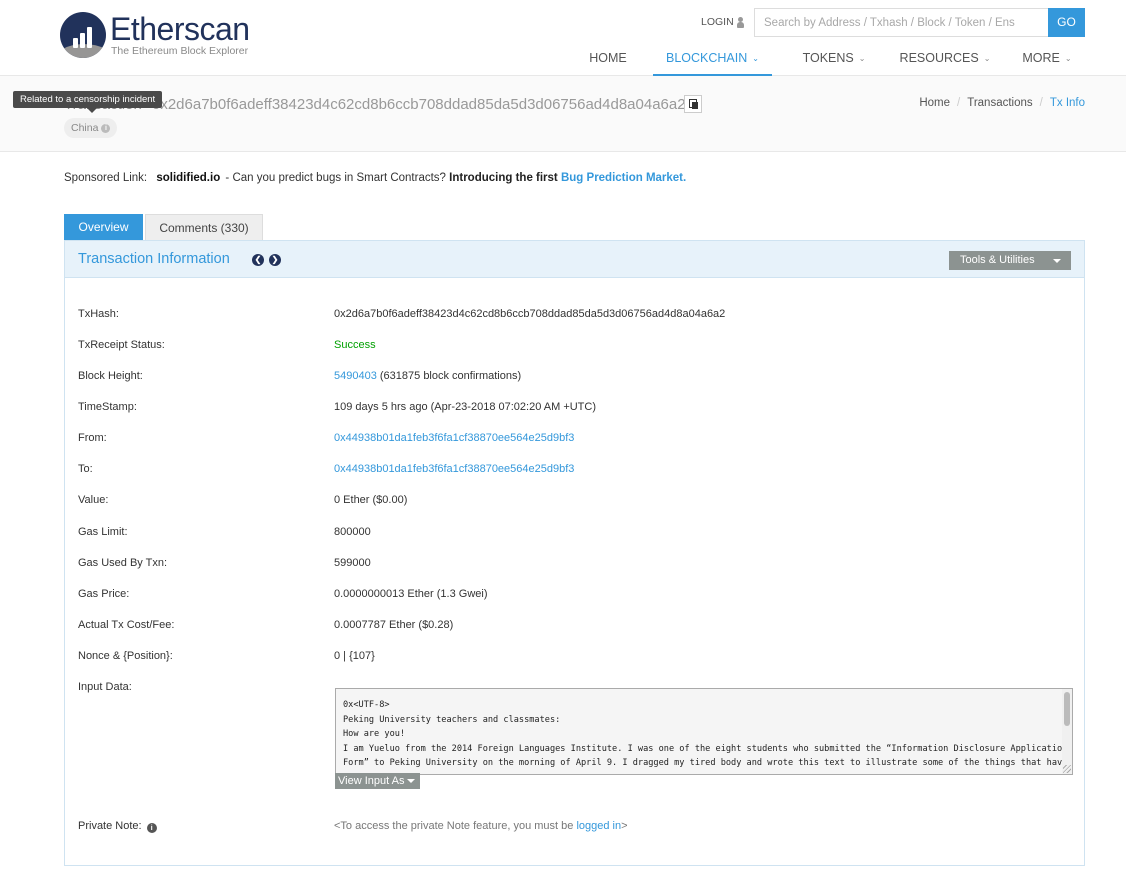 This screenshot has height=871, width=1126. Describe the element at coordinates (154, 259) in the screenshot. I see `panel-title: Transaction Information` at that location.